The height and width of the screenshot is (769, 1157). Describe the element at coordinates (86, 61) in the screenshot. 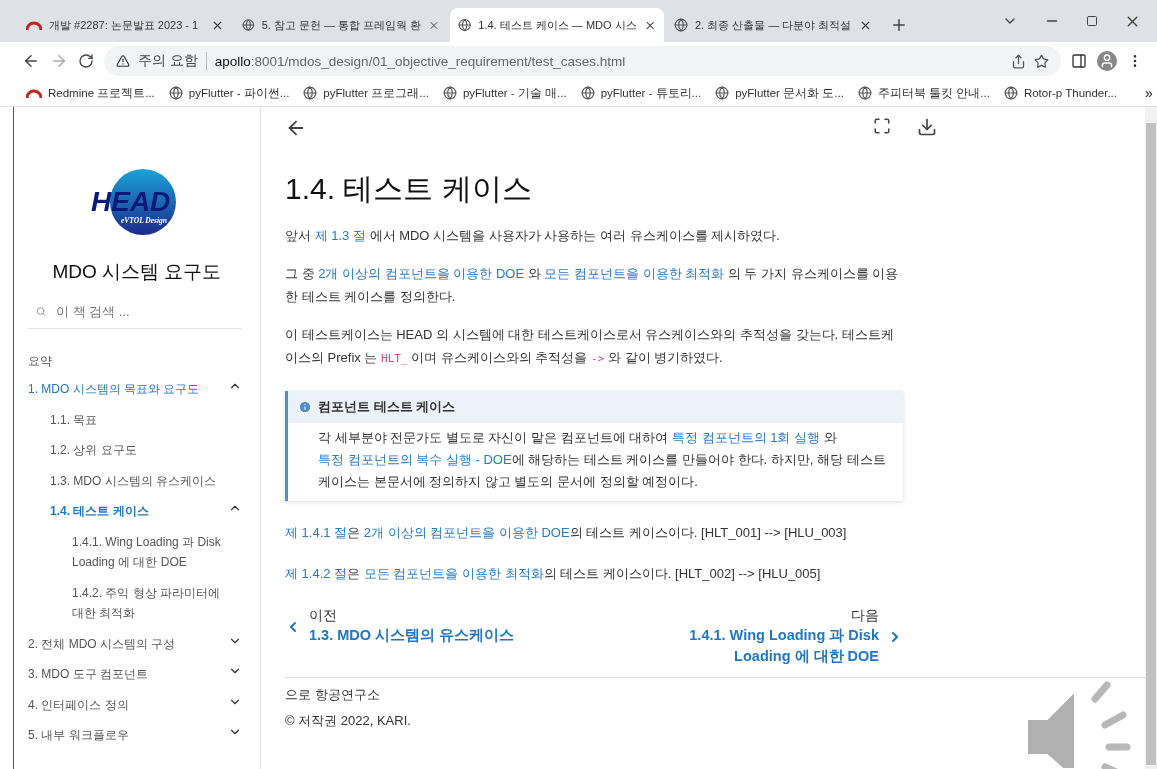

I see `reload-icon` at that location.